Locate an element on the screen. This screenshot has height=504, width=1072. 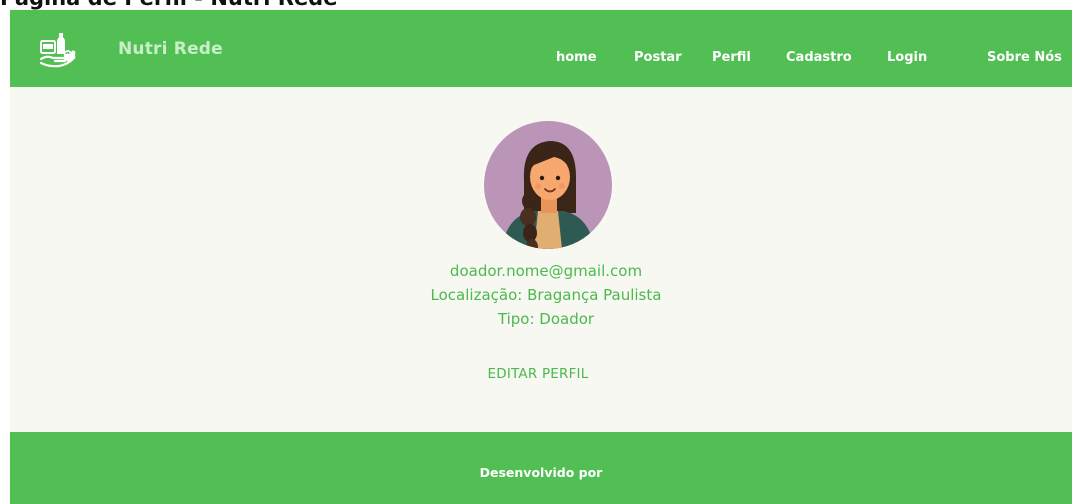
food-donation-hand-icon is located at coordinates (57, 48).